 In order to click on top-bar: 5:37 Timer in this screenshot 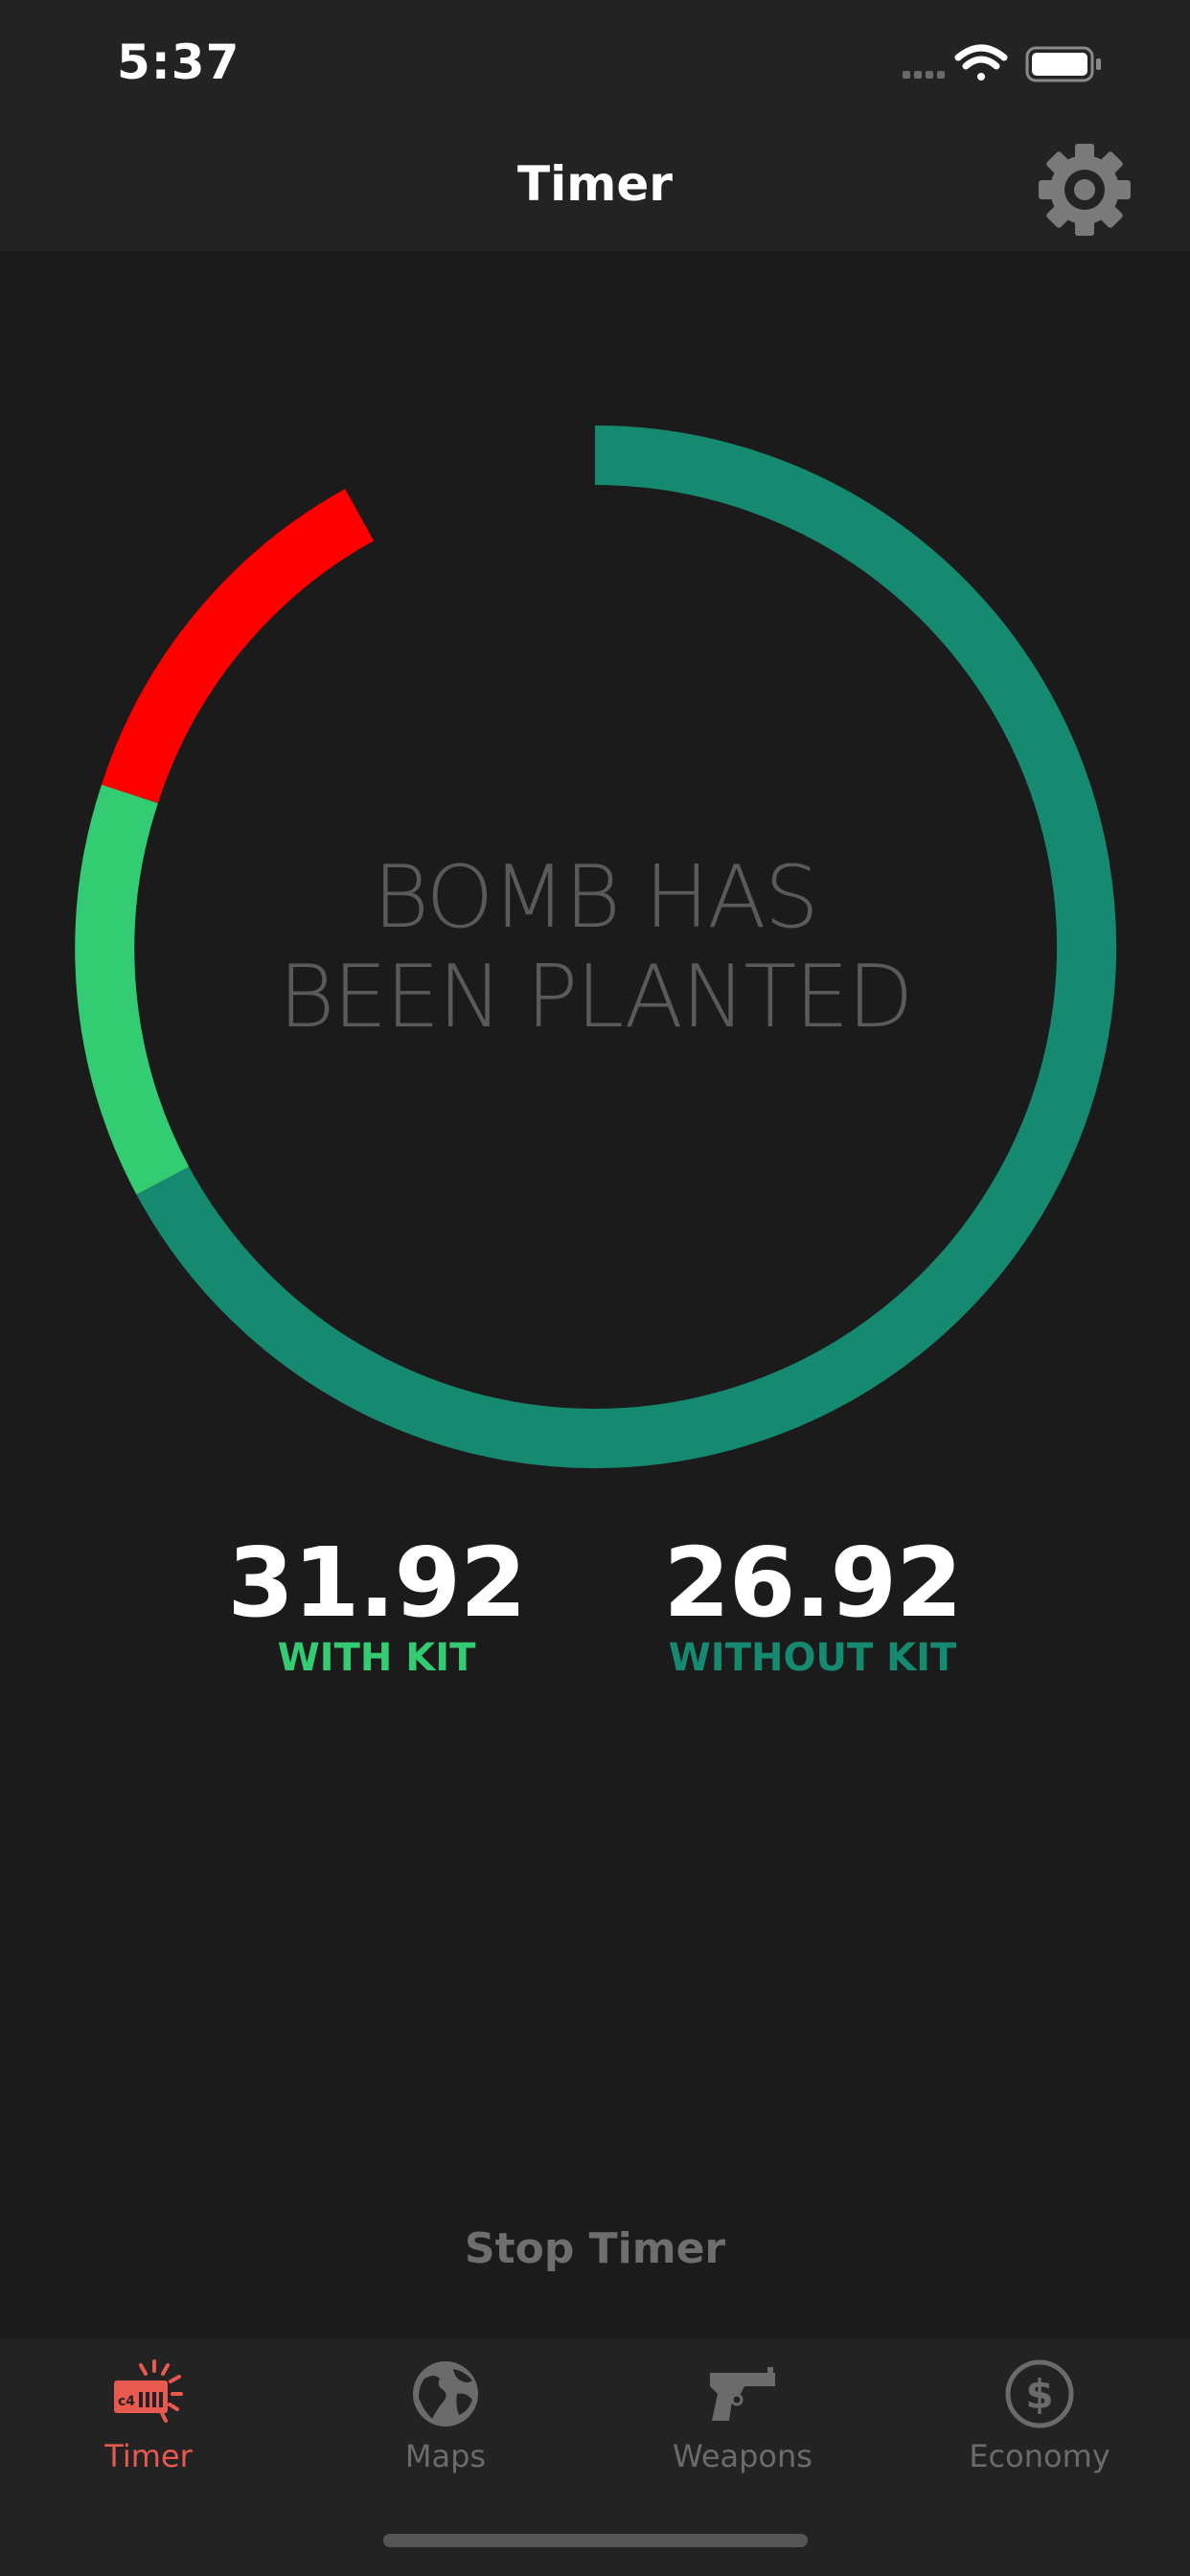, I will do `click(595, 126)`.